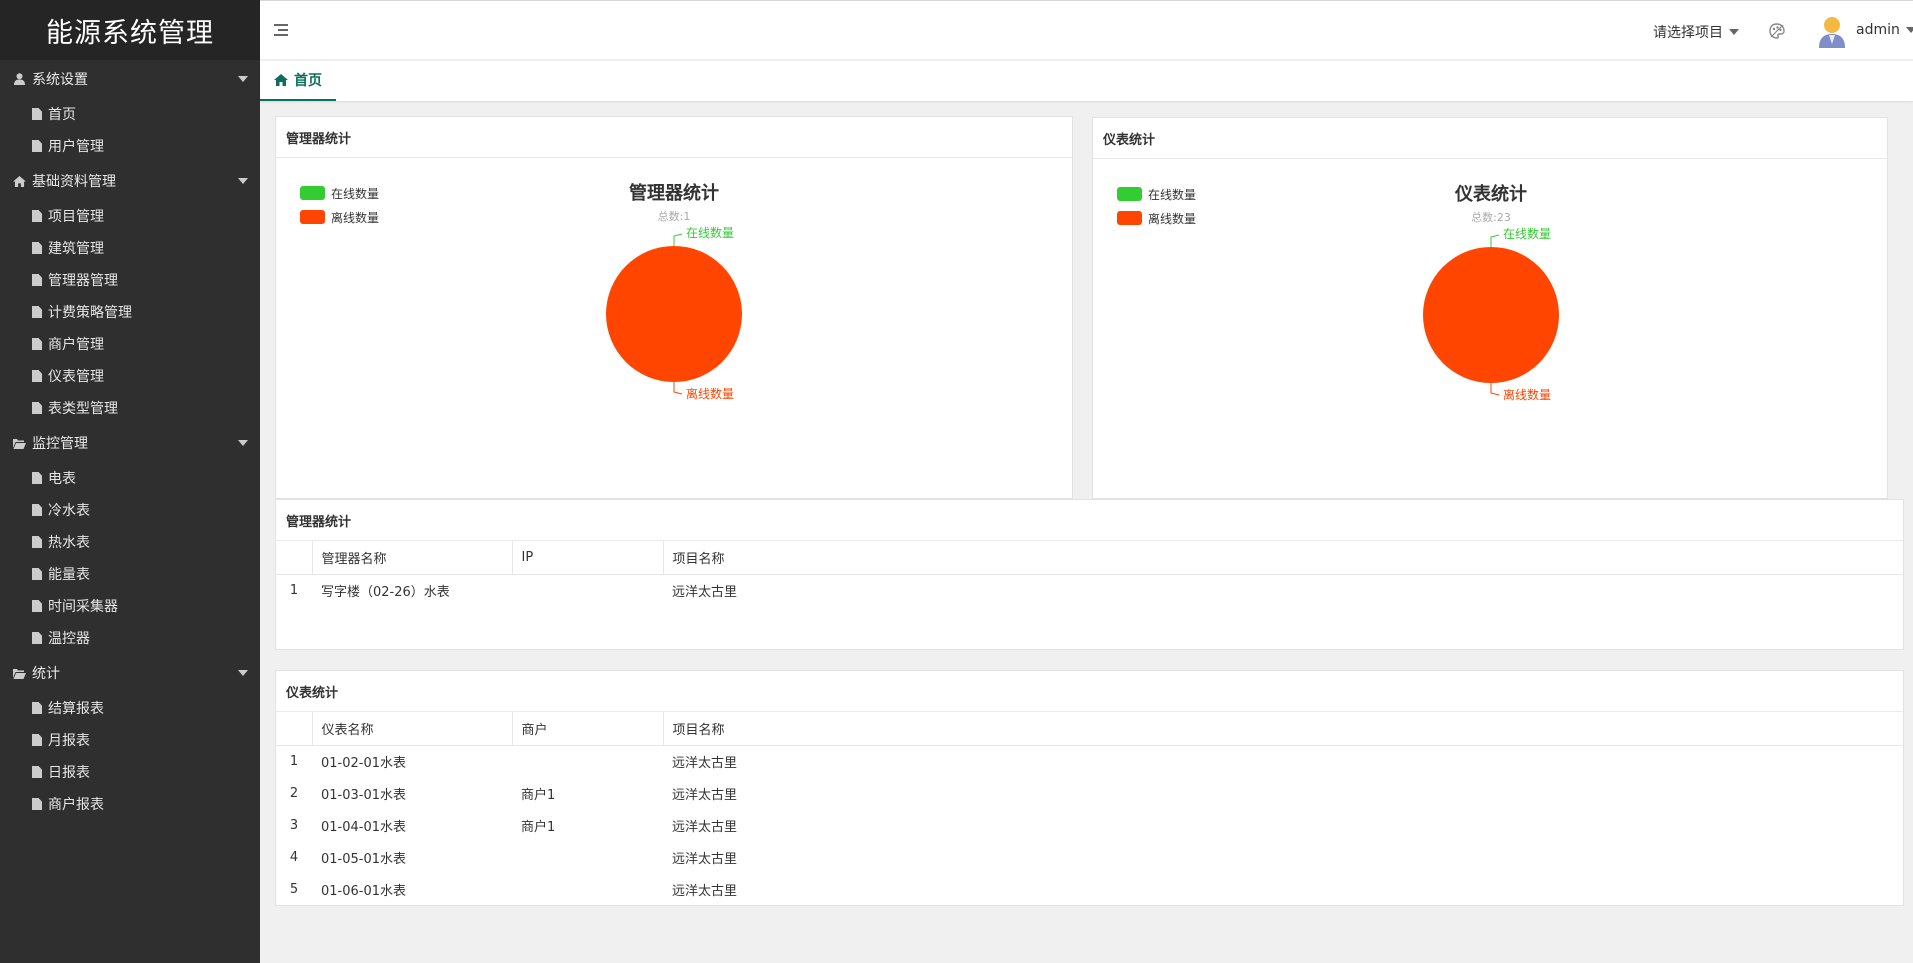 This screenshot has width=1913, height=963. I want to click on sidebar-item: 项目管理, so click(130, 216).